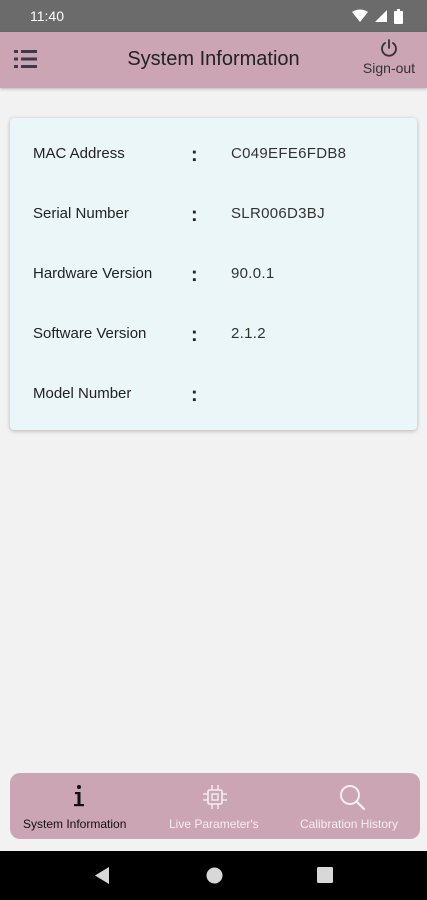 The image size is (427, 900). Describe the element at coordinates (248, 333) in the screenshot. I see `info-value: 2.1.2` at that location.